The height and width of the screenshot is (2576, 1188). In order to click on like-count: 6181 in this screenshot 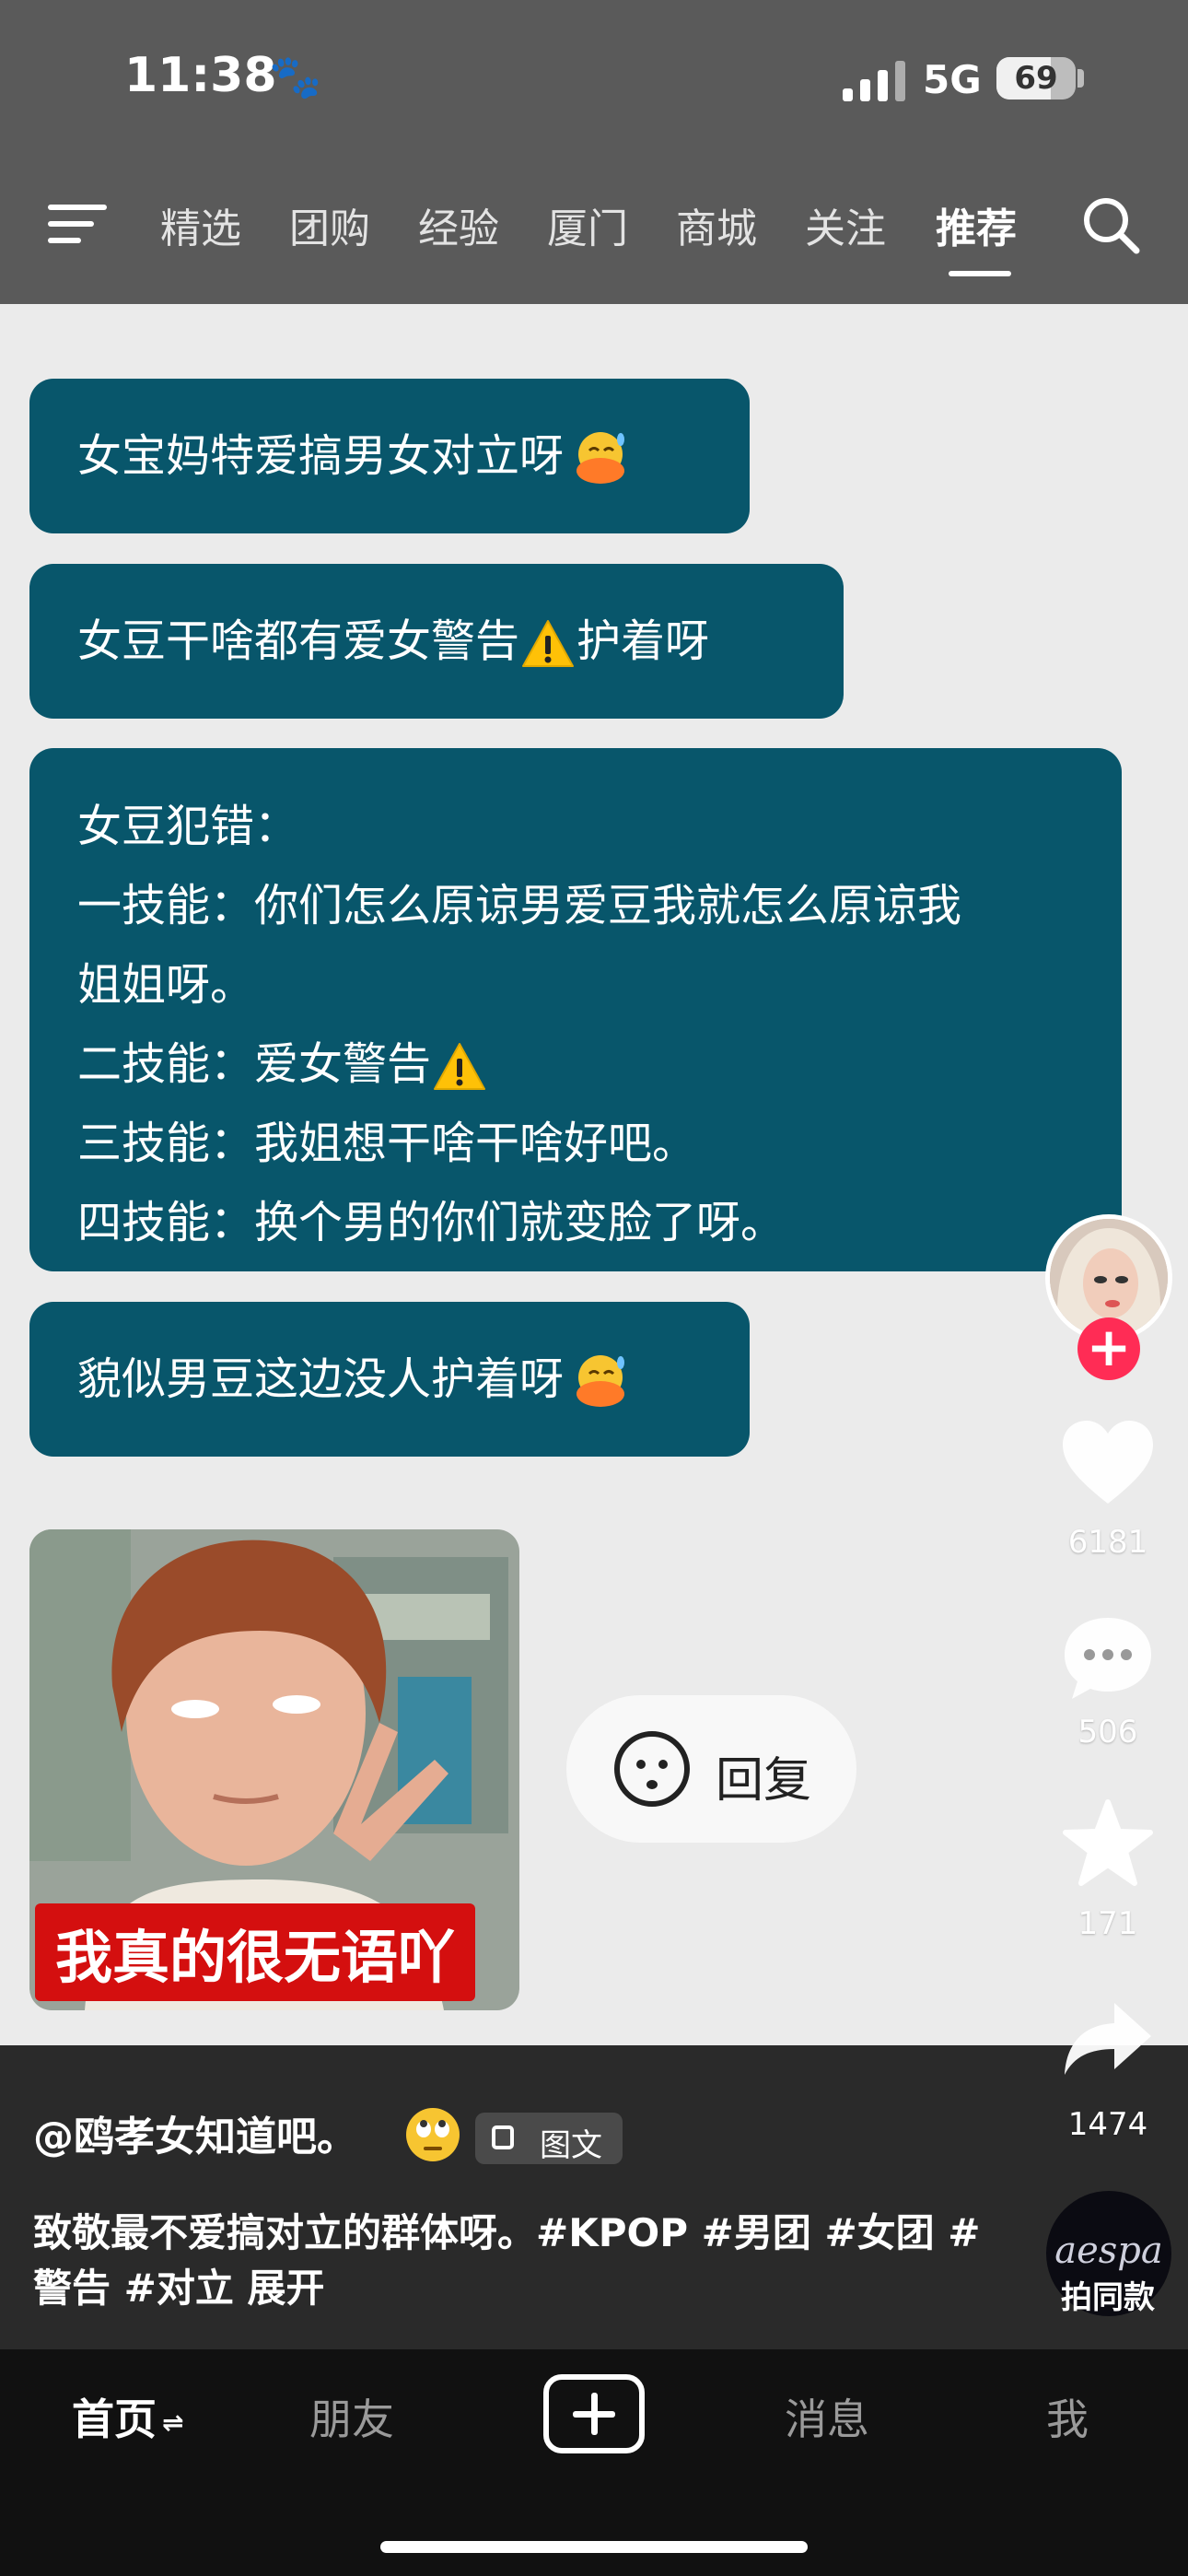, I will do `click(1107, 1542)`.